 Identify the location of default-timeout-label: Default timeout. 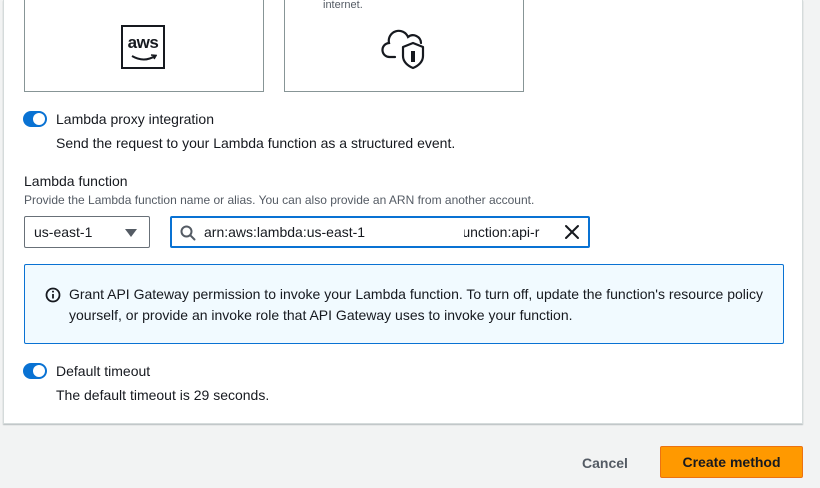
(103, 371).